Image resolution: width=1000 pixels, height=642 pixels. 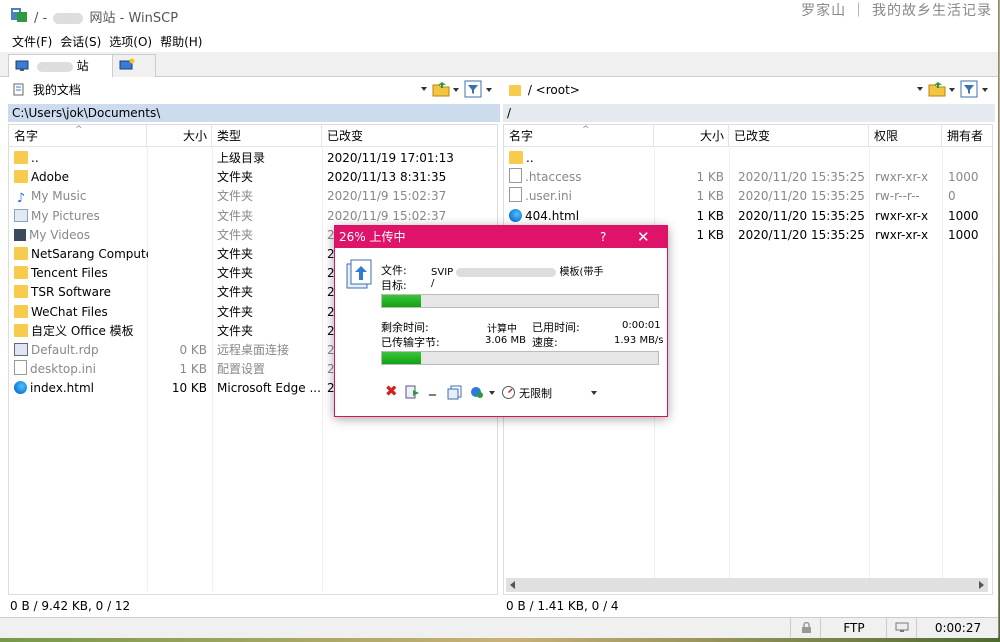 I want to click on file-name-cell: Adobe, so click(x=81, y=177).